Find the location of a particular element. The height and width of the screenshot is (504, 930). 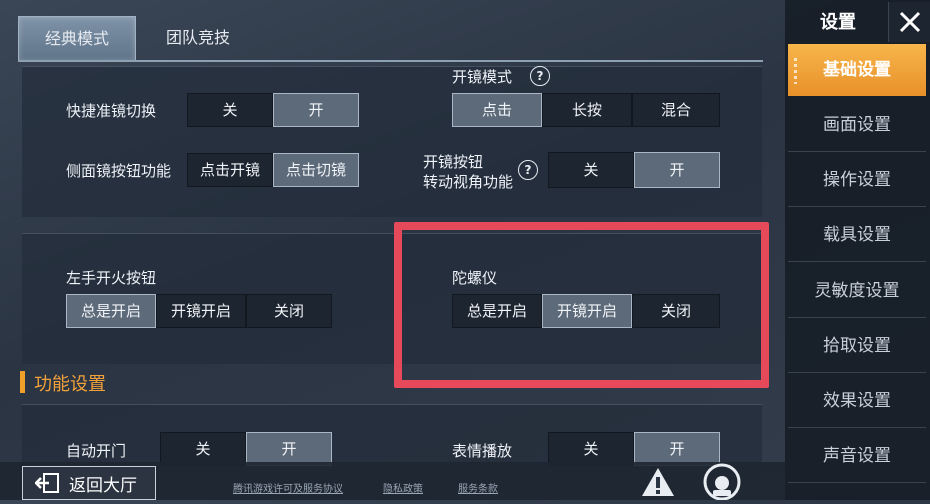

warning-icon is located at coordinates (658, 484).